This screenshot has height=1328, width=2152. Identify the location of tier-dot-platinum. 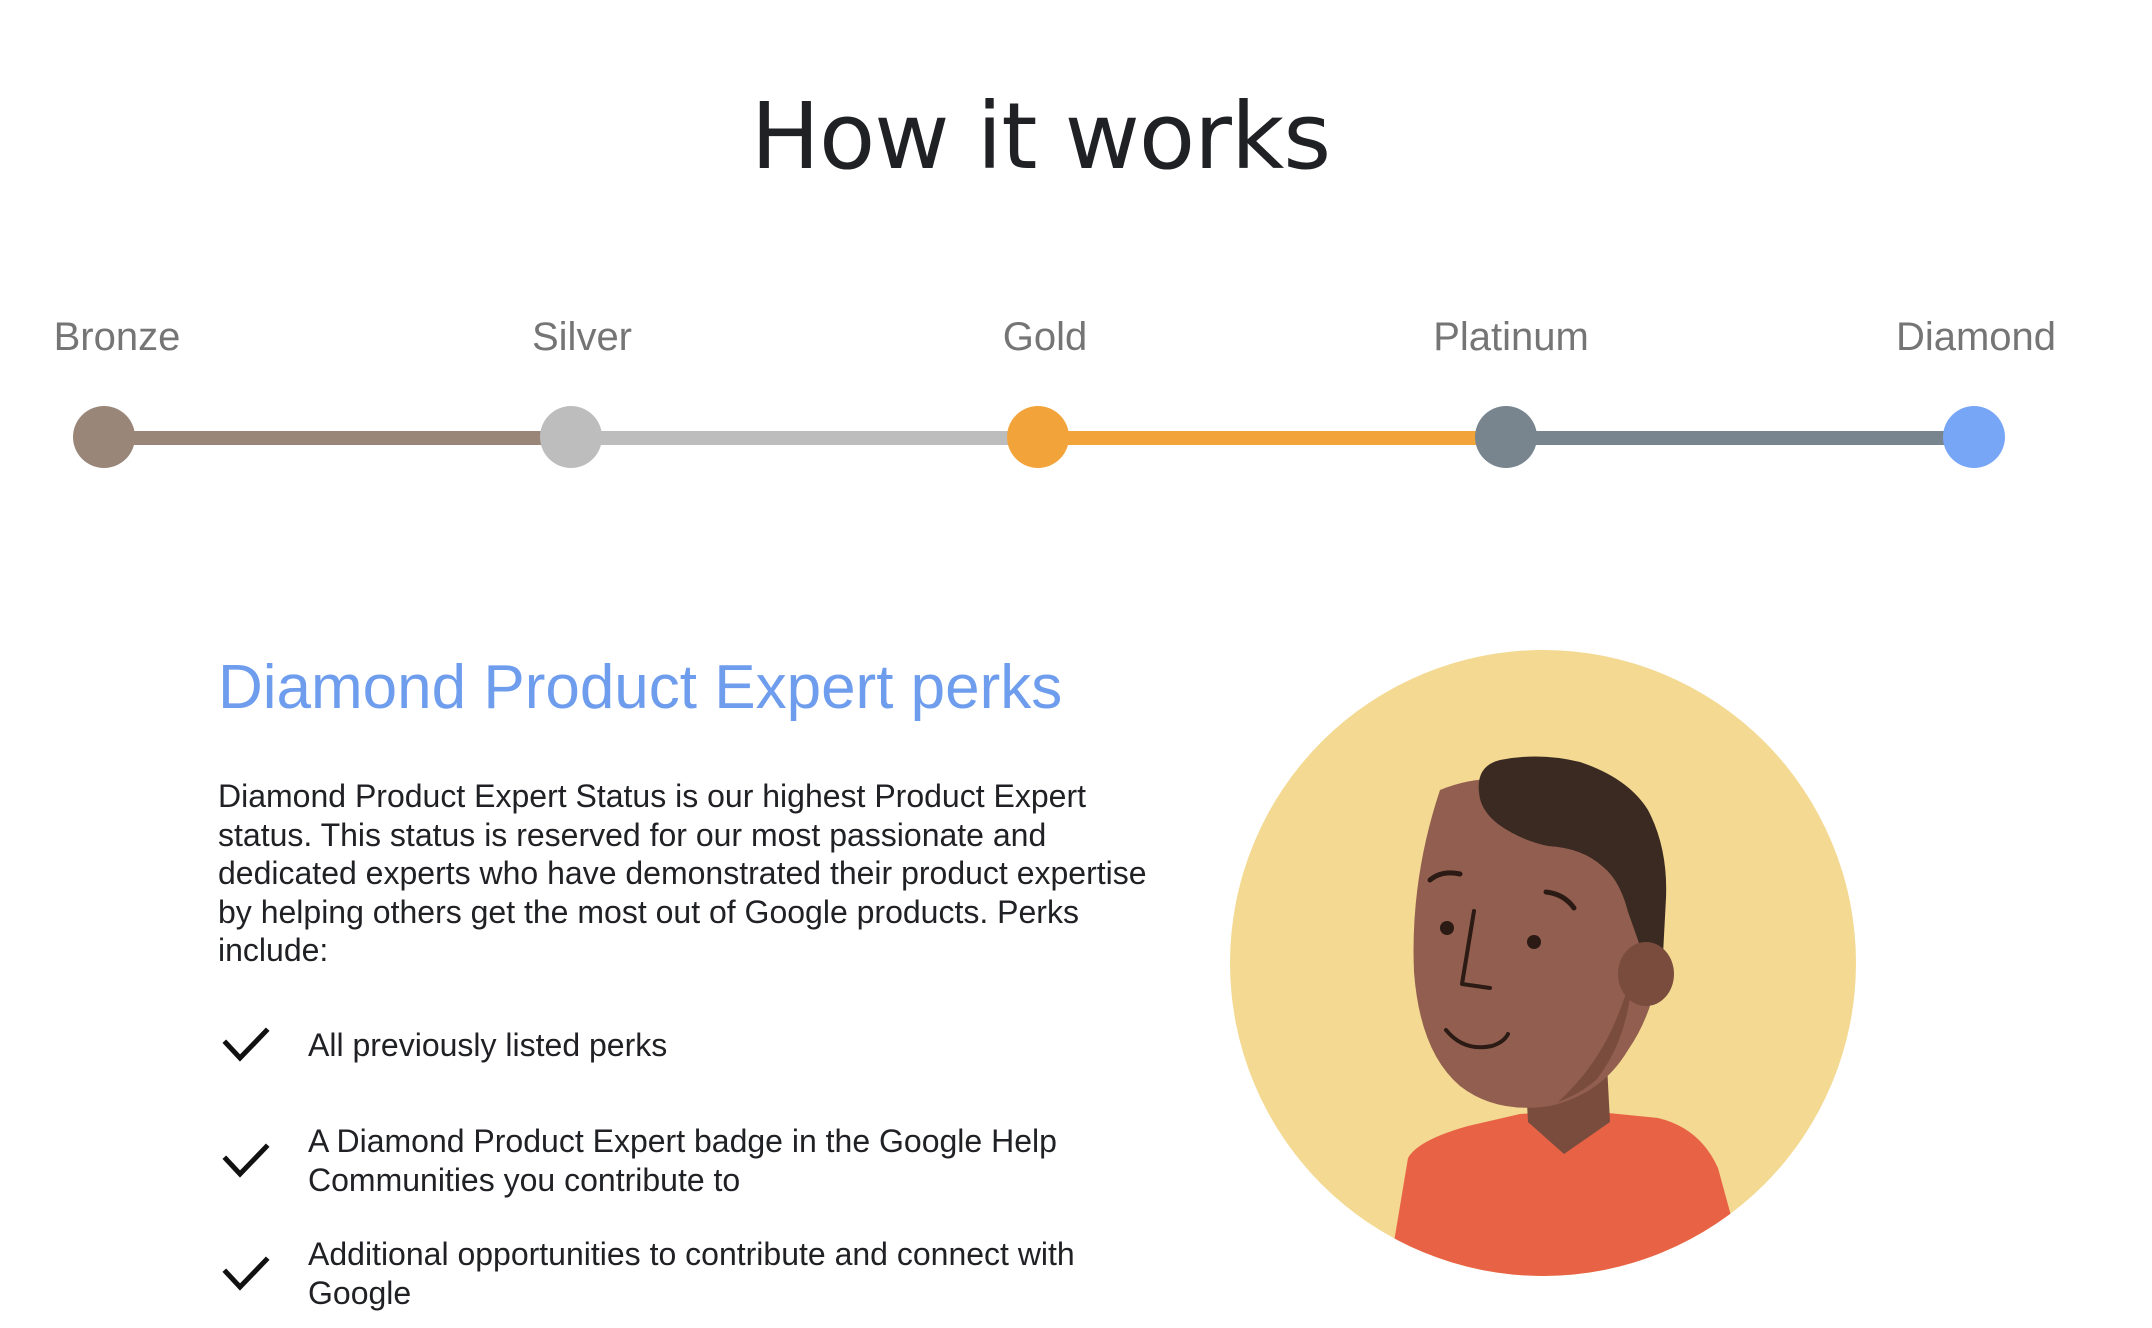
(1506, 437).